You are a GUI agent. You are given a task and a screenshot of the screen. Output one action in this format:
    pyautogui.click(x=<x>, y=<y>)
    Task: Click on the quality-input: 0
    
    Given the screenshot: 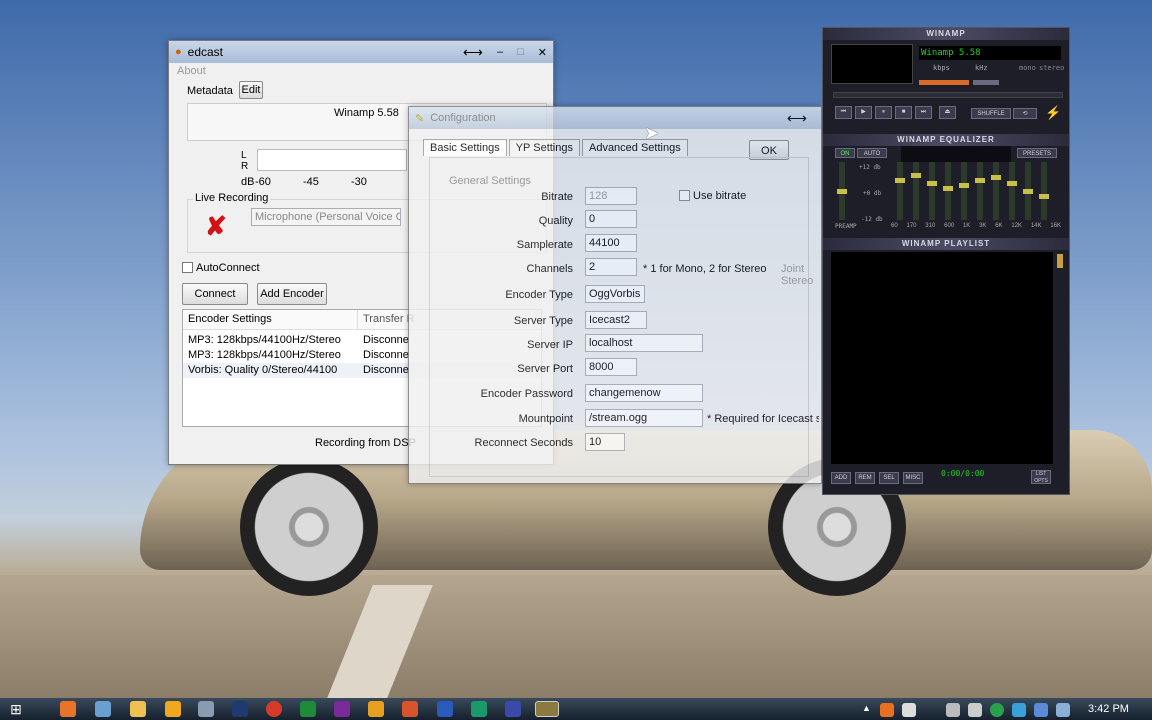 What is the action you would take?
    pyautogui.click(x=611, y=219)
    